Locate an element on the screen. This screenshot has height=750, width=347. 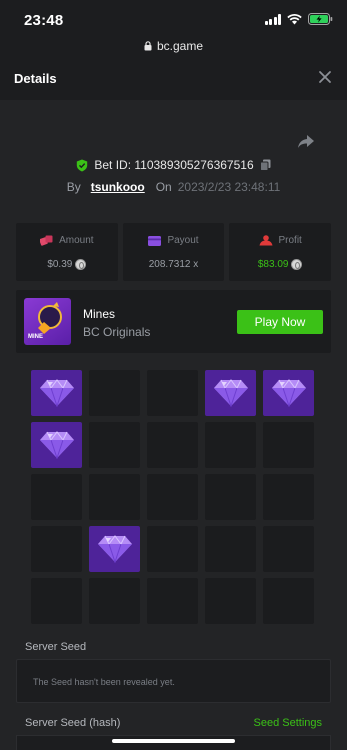
chips-icon is located at coordinates (46, 240).